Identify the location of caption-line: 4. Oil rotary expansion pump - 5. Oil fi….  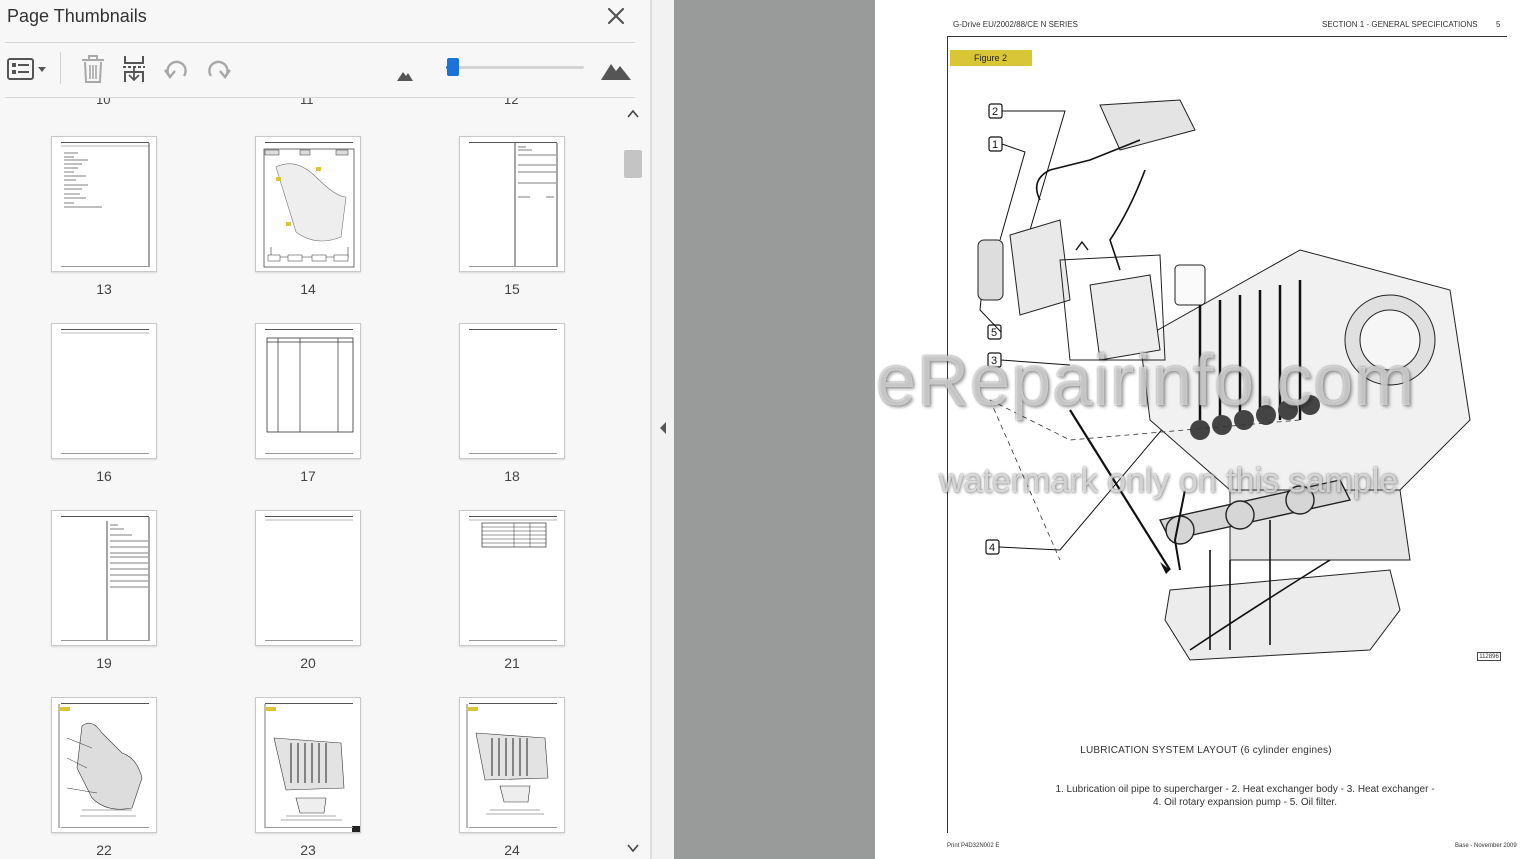
(1245, 802).